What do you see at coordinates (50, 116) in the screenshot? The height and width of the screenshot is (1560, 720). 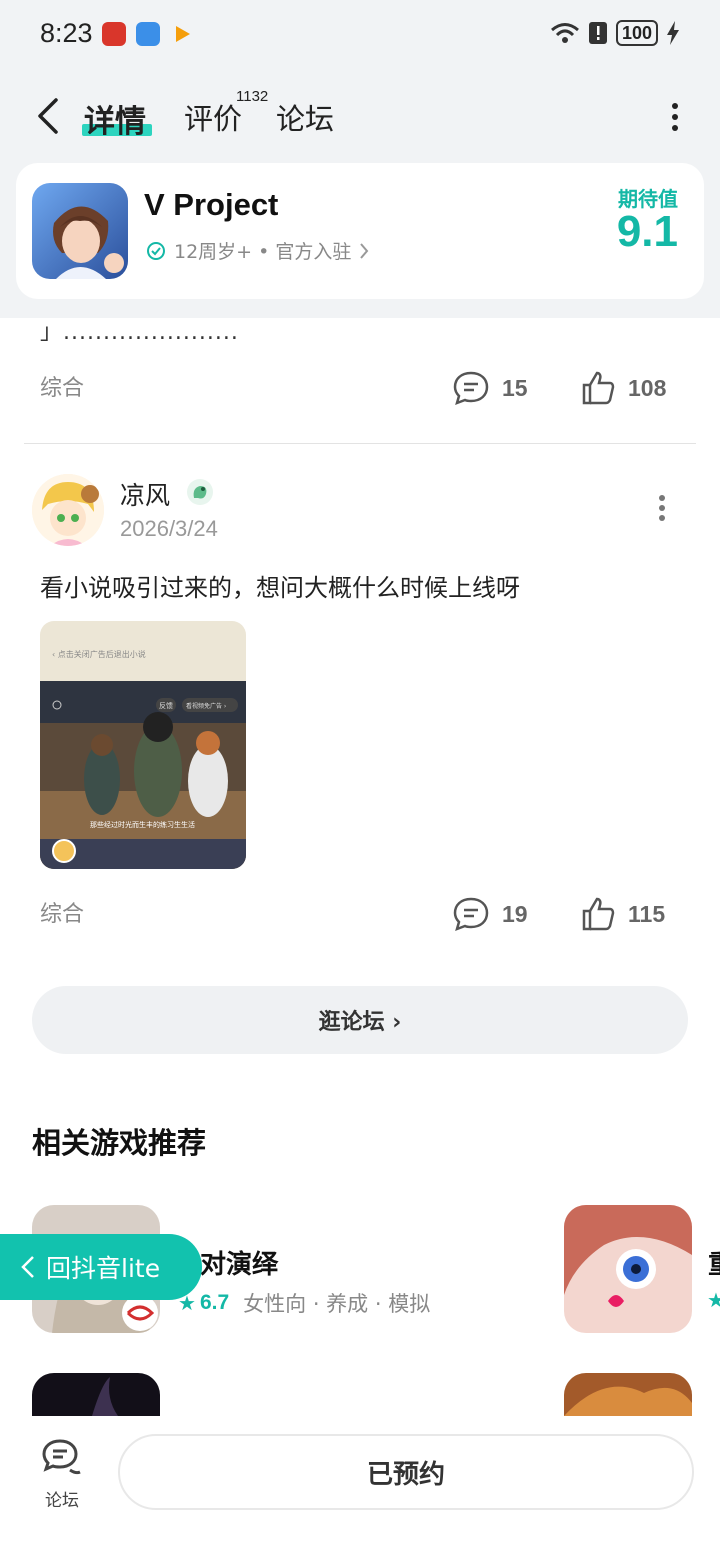 I see `back-icon` at bounding box center [50, 116].